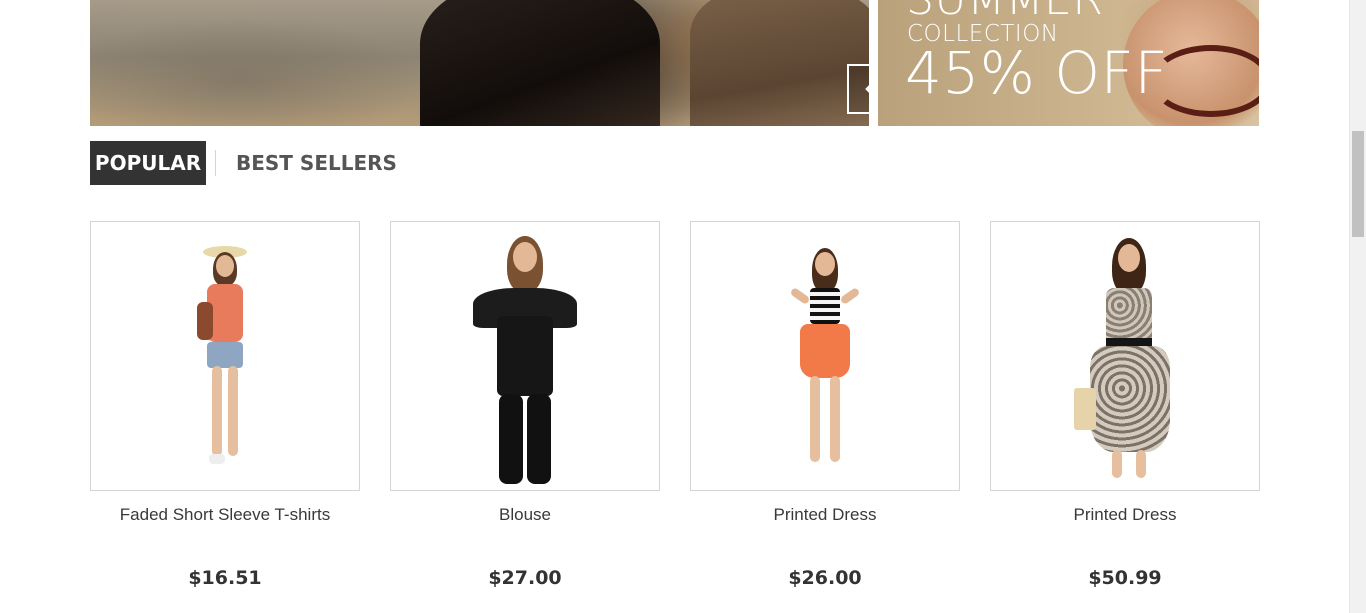 The image size is (1366, 613). I want to click on promo-headline: SUMMER, so click(1004, 11).